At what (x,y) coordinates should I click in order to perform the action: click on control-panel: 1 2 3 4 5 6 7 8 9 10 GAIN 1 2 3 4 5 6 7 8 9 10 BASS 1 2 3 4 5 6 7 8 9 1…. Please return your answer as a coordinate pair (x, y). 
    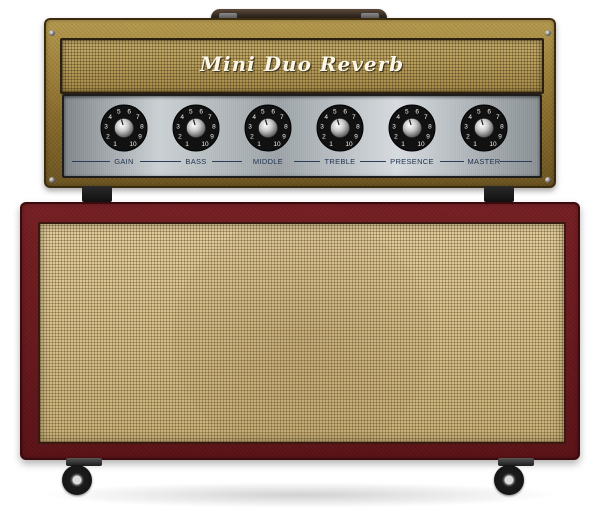
    Looking at the image, I should click on (302, 136).